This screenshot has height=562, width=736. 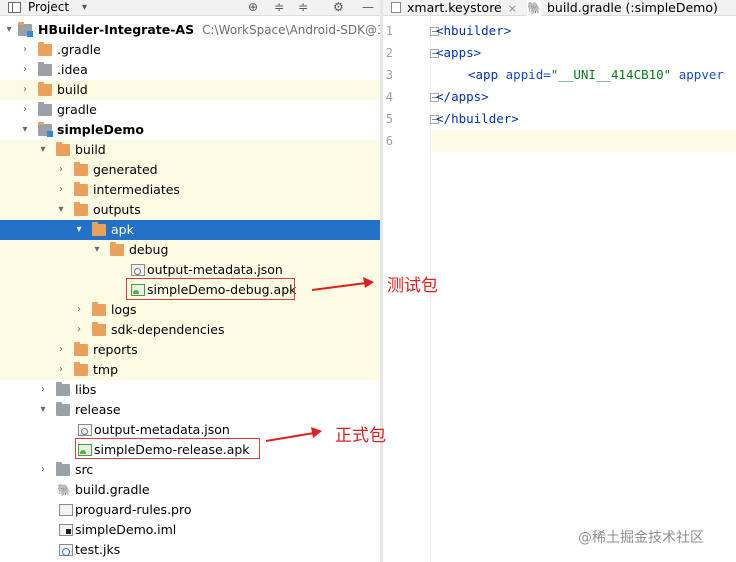 I want to click on tree-item-reports: › reports, so click(x=190, y=350).